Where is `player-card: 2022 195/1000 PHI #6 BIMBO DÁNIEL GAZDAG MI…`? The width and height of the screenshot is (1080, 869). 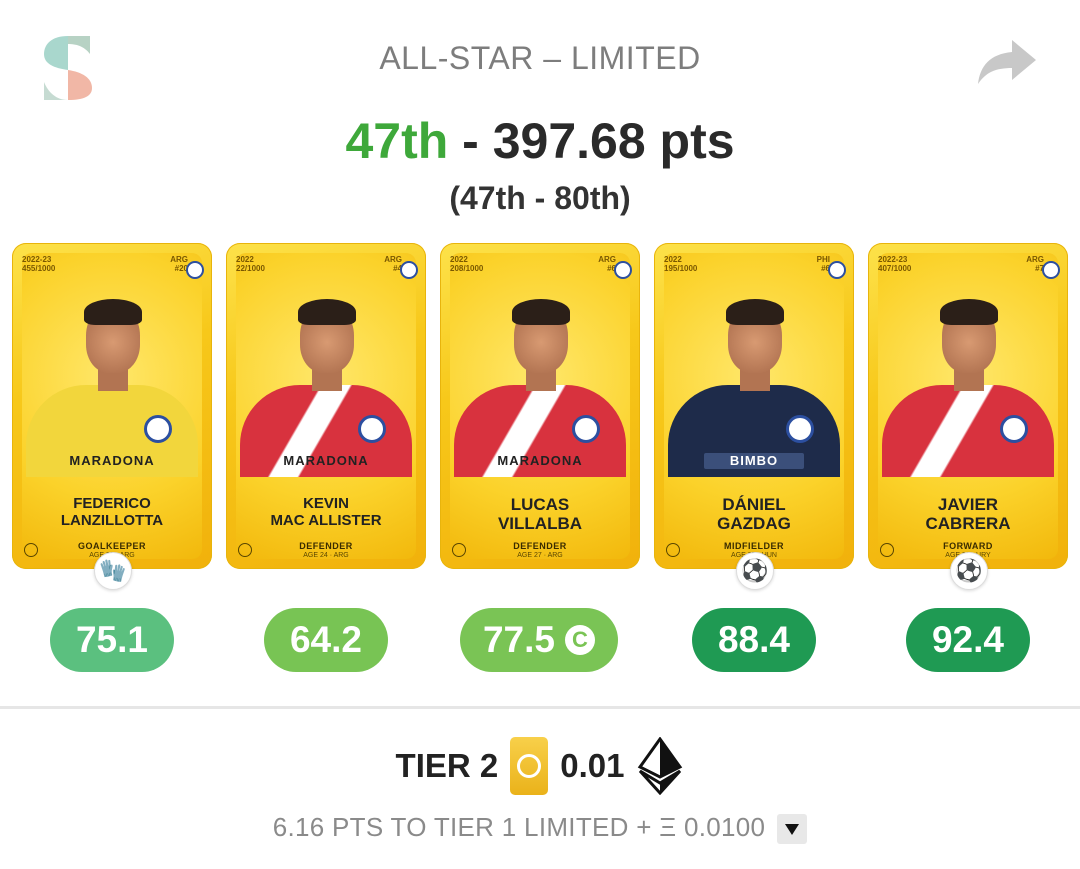 player-card: 2022 195/1000 PHI #6 BIMBO DÁNIEL GAZDAG MI… is located at coordinates (754, 406).